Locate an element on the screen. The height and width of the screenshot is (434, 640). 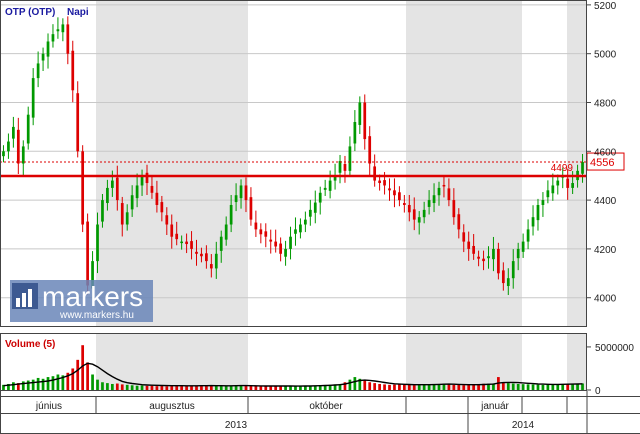
last-price-label: 4556 is located at coordinates (602, 163).